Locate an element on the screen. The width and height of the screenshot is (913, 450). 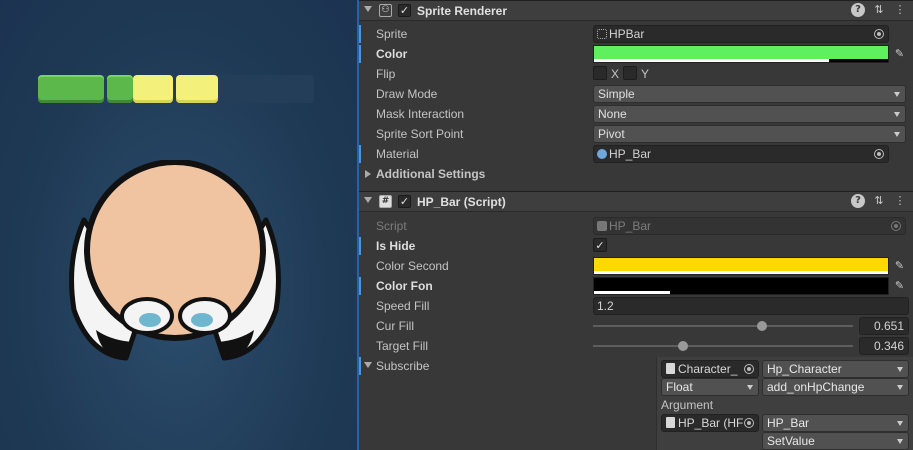
mask-interaction-value: None is located at coordinates (612, 114).